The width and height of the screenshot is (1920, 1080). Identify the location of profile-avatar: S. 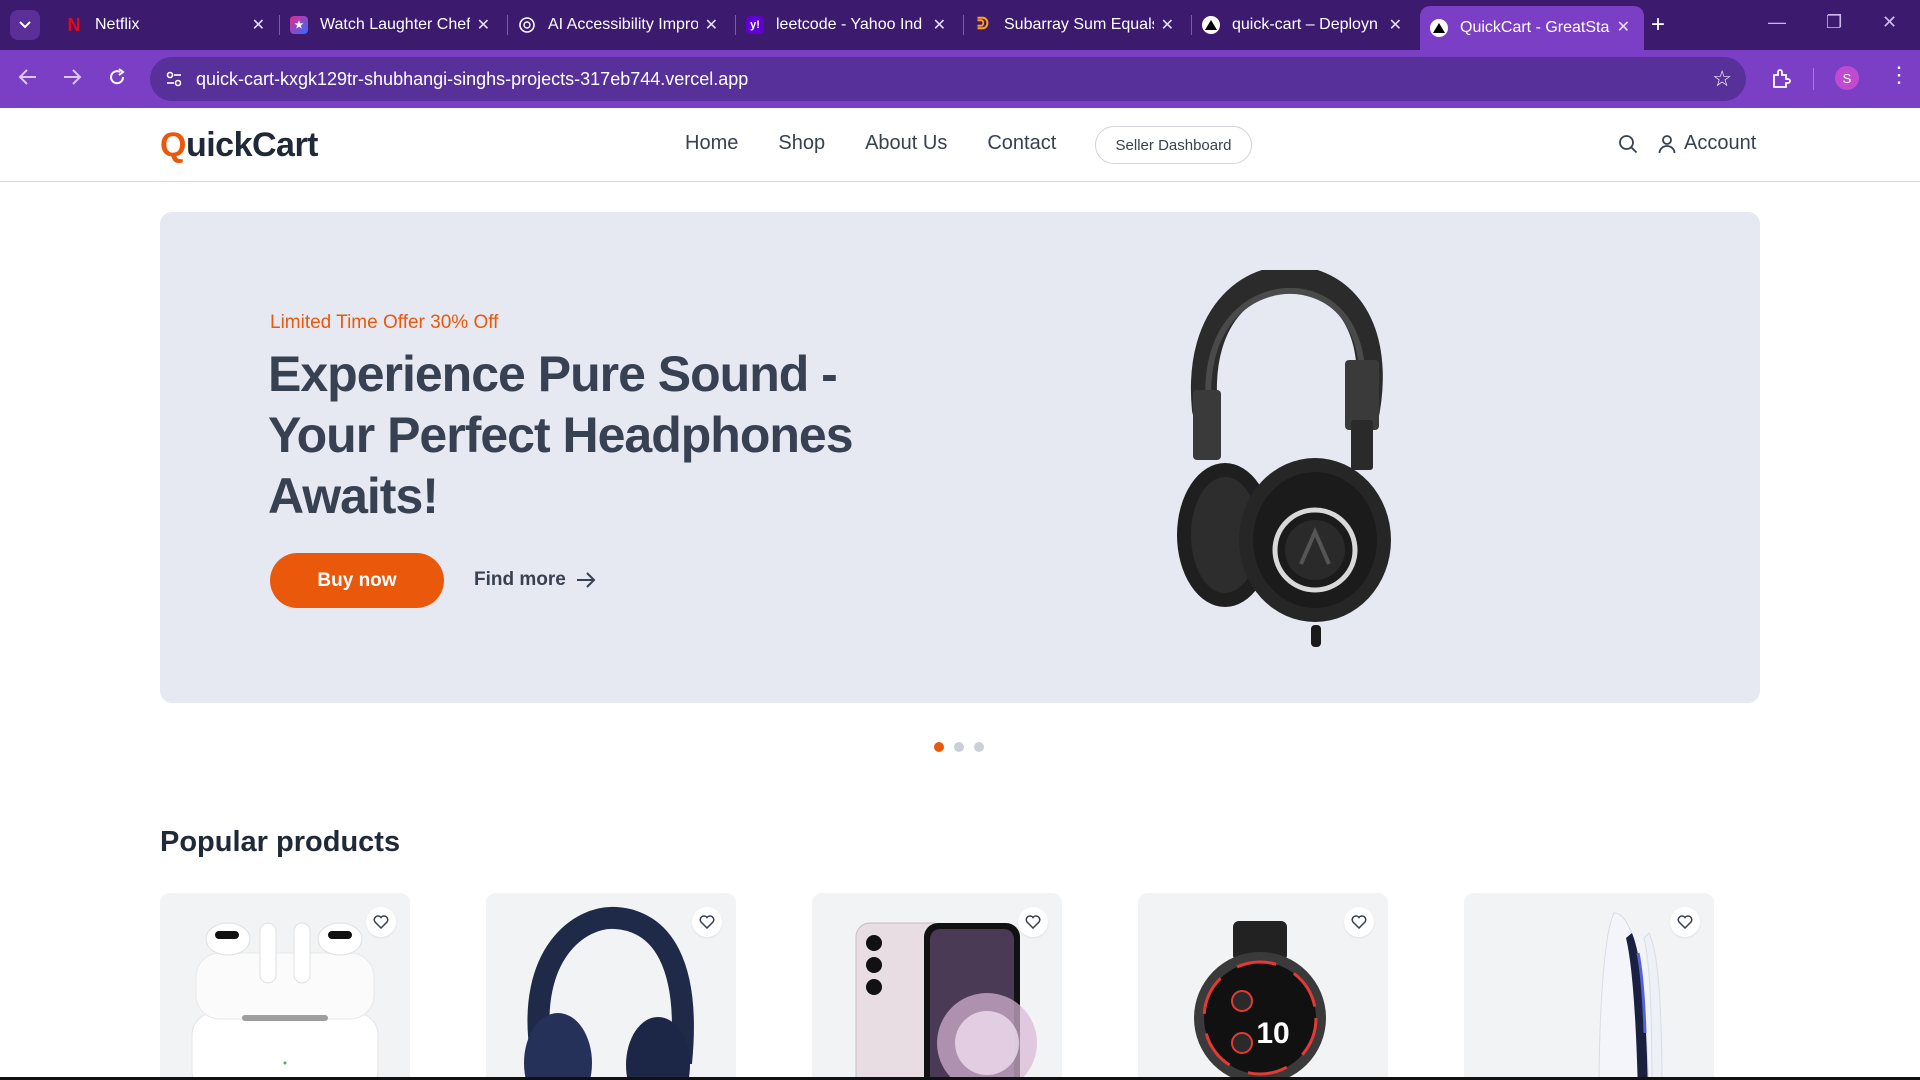
(1847, 78).